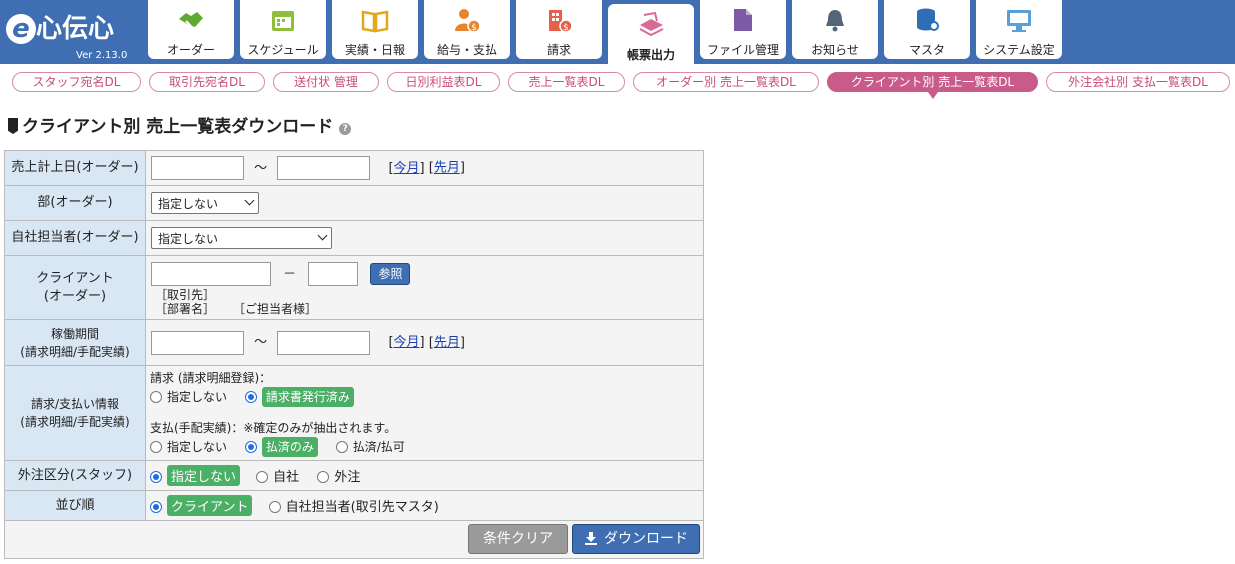 Image resolution: width=1235 pixels, height=564 pixels. What do you see at coordinates (75, 413) in the screenshot?
I see `label-billing: 請求/支払い情報 (請求明細/手配実績)` at bounding box center [75, 413].